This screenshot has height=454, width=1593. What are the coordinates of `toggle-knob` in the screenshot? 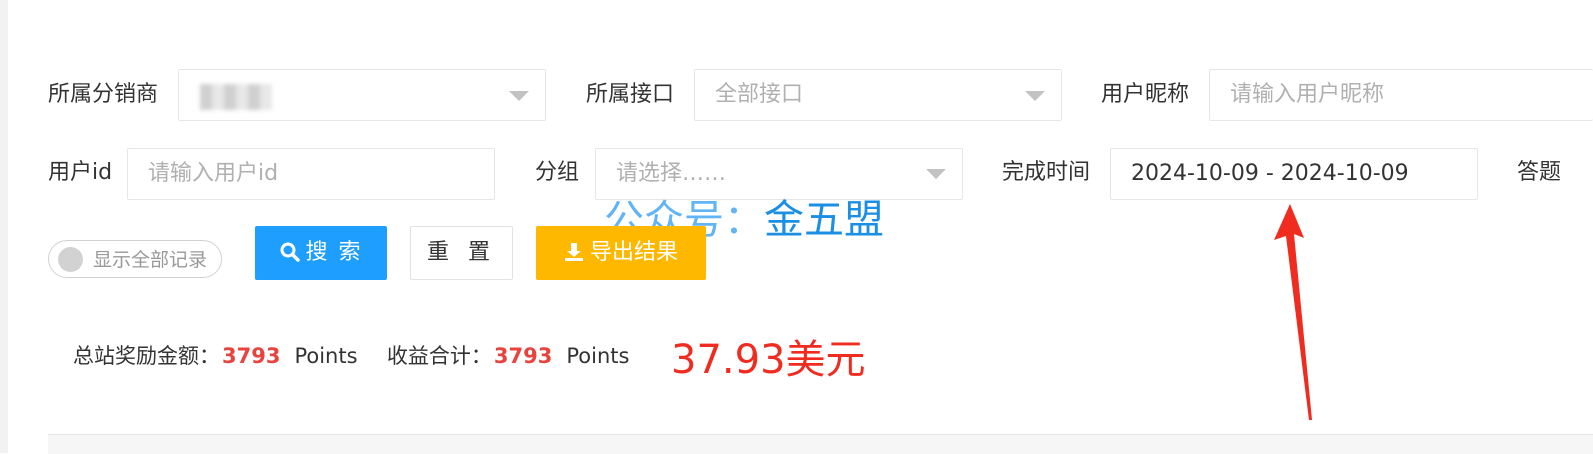 It's located at (70, 259).